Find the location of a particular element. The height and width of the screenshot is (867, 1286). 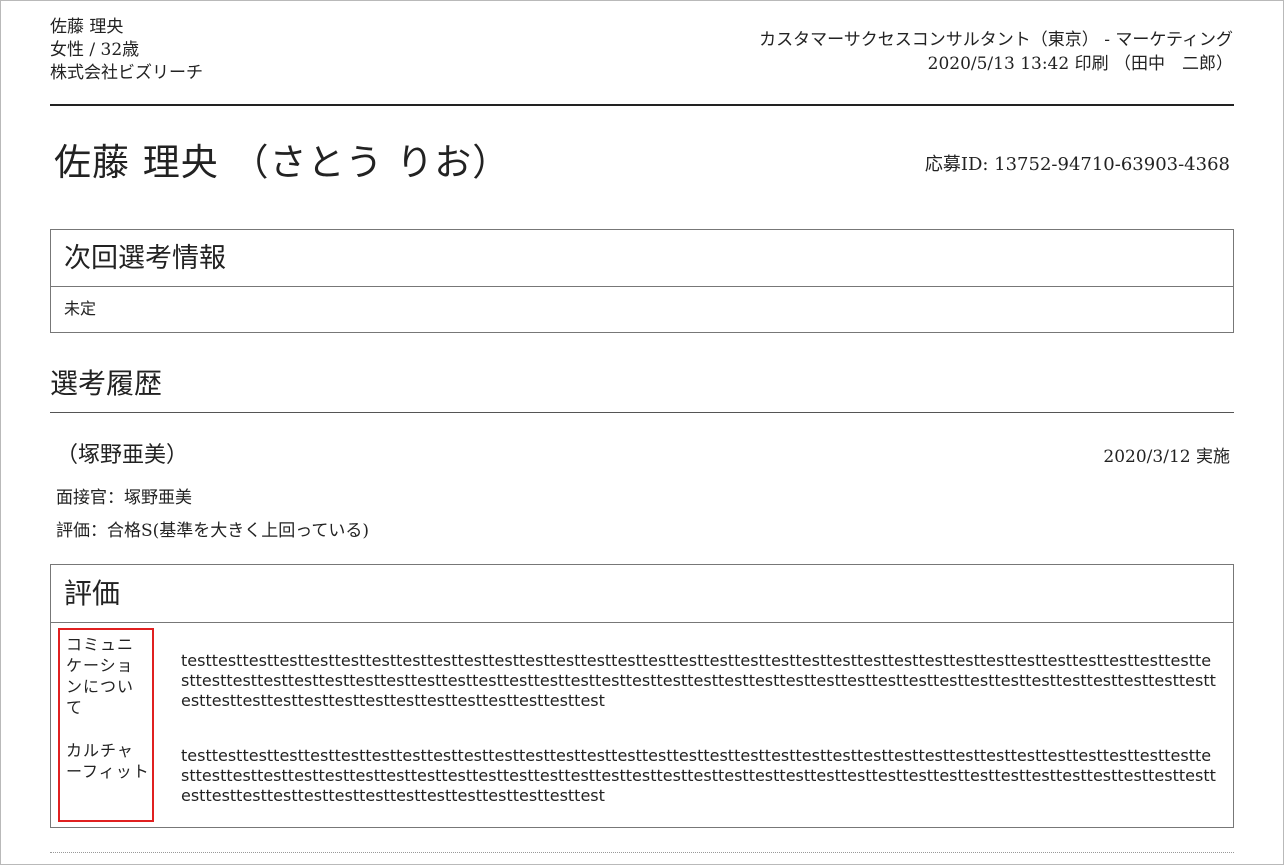

page-end-divider is located at coordinates (642, 852).